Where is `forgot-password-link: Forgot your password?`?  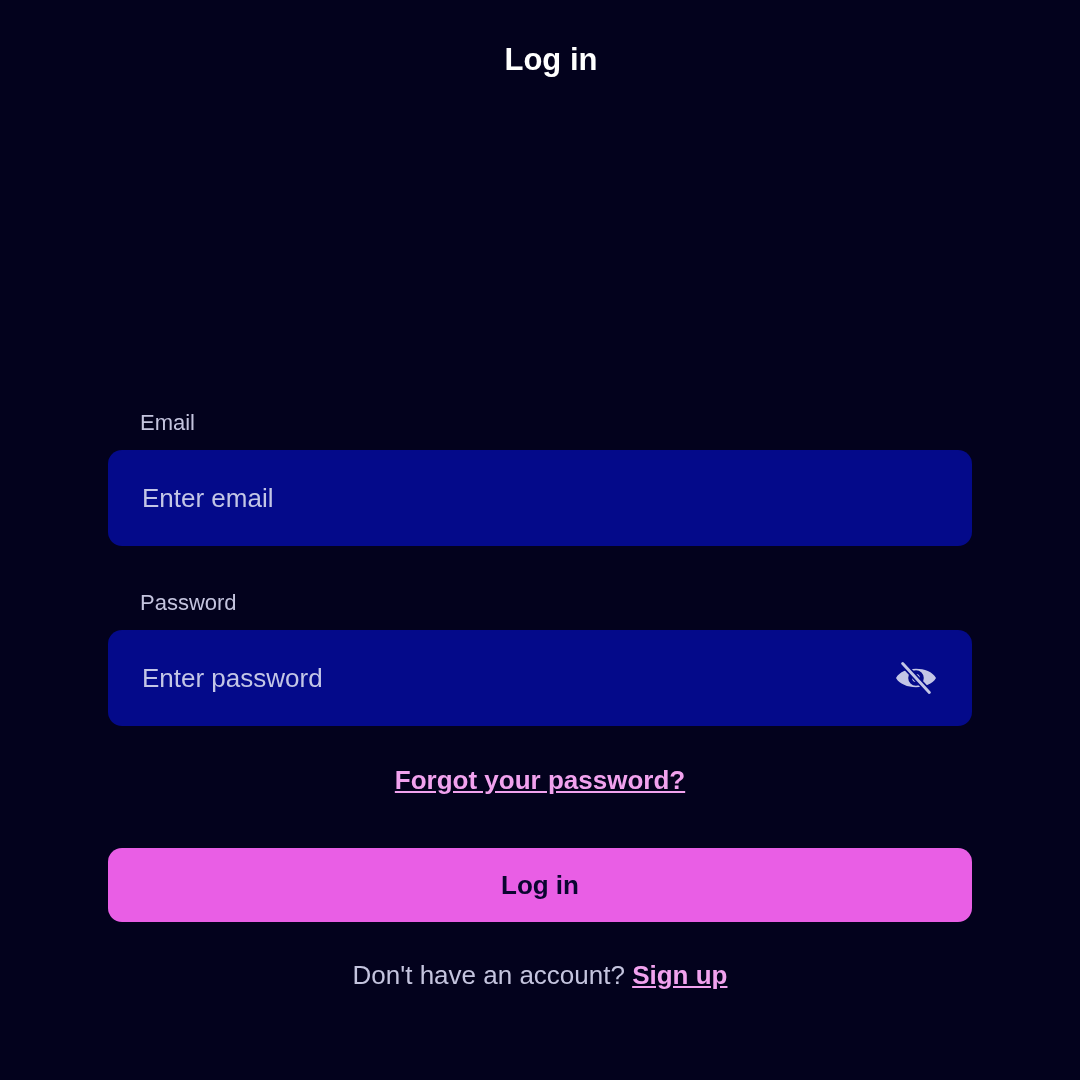 forgot-password-link: Forgot your password? is located at coordinates (540, 780).